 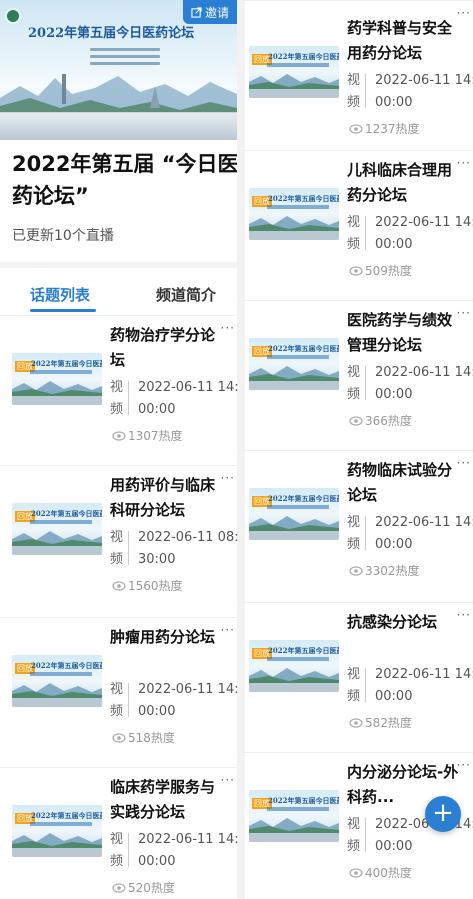 I want to click on card-heat: 582热度, so click(x=380, y=722).